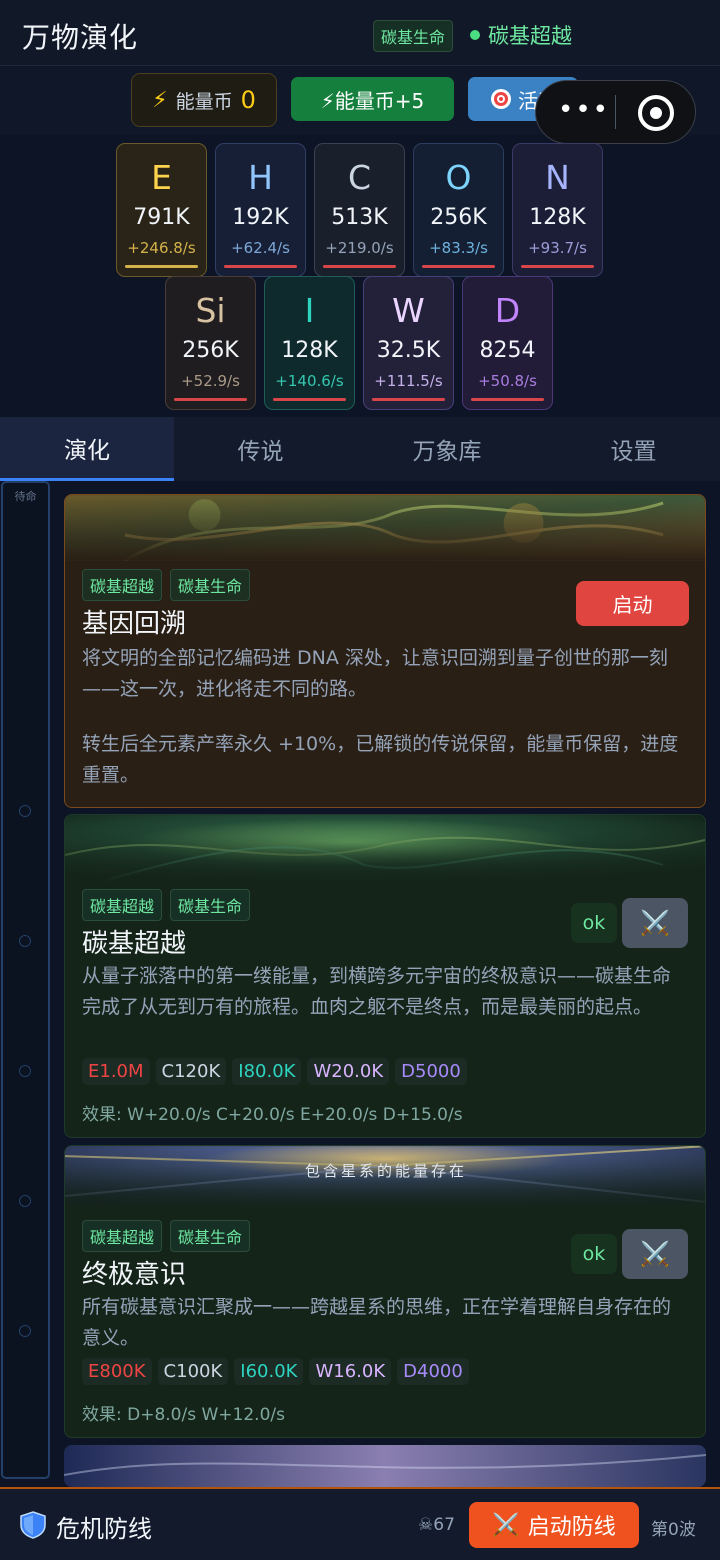 The width and height of the screenshot is (720, 1560). What do you see at coordinates (656, 113) in the screenshot?
I see `close-target-icon` at bounding box center [656, 113].